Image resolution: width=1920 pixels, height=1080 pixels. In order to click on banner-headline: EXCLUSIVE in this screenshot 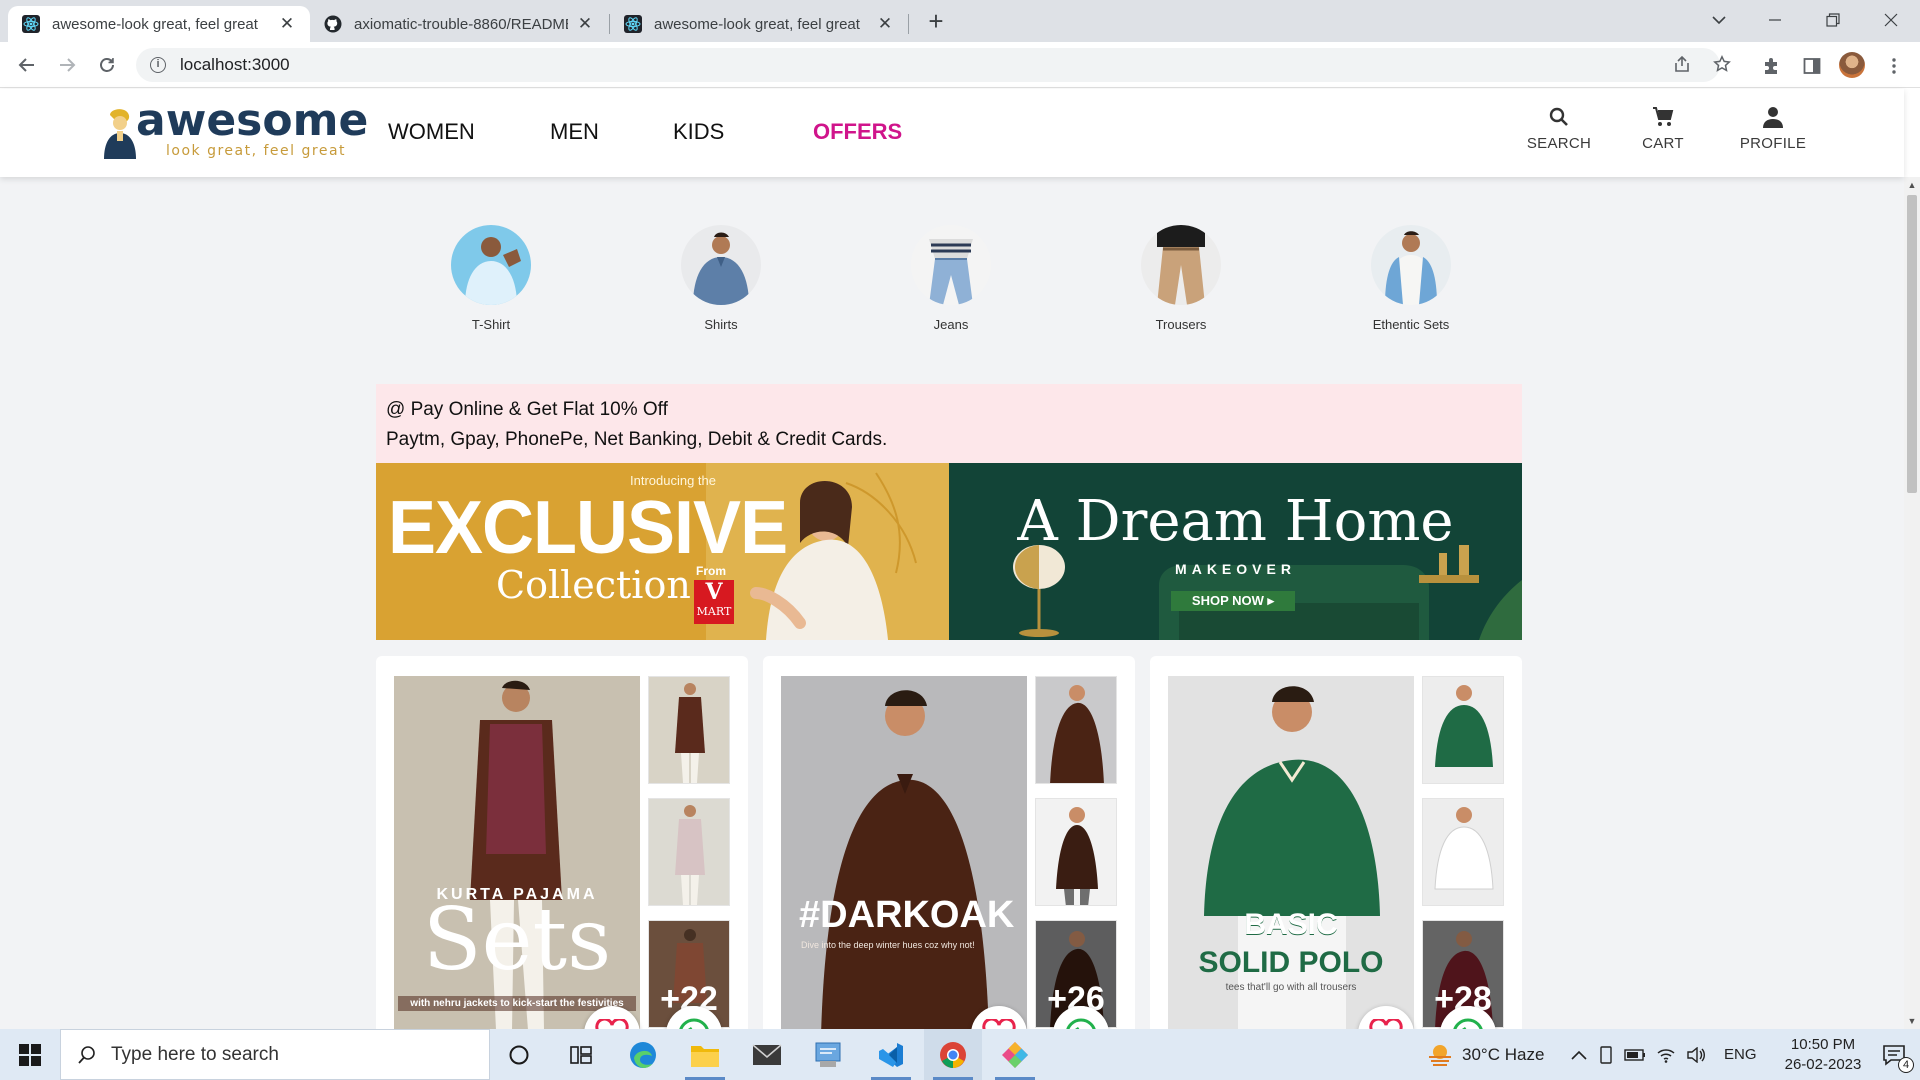, I will do `click(588, 528)`.